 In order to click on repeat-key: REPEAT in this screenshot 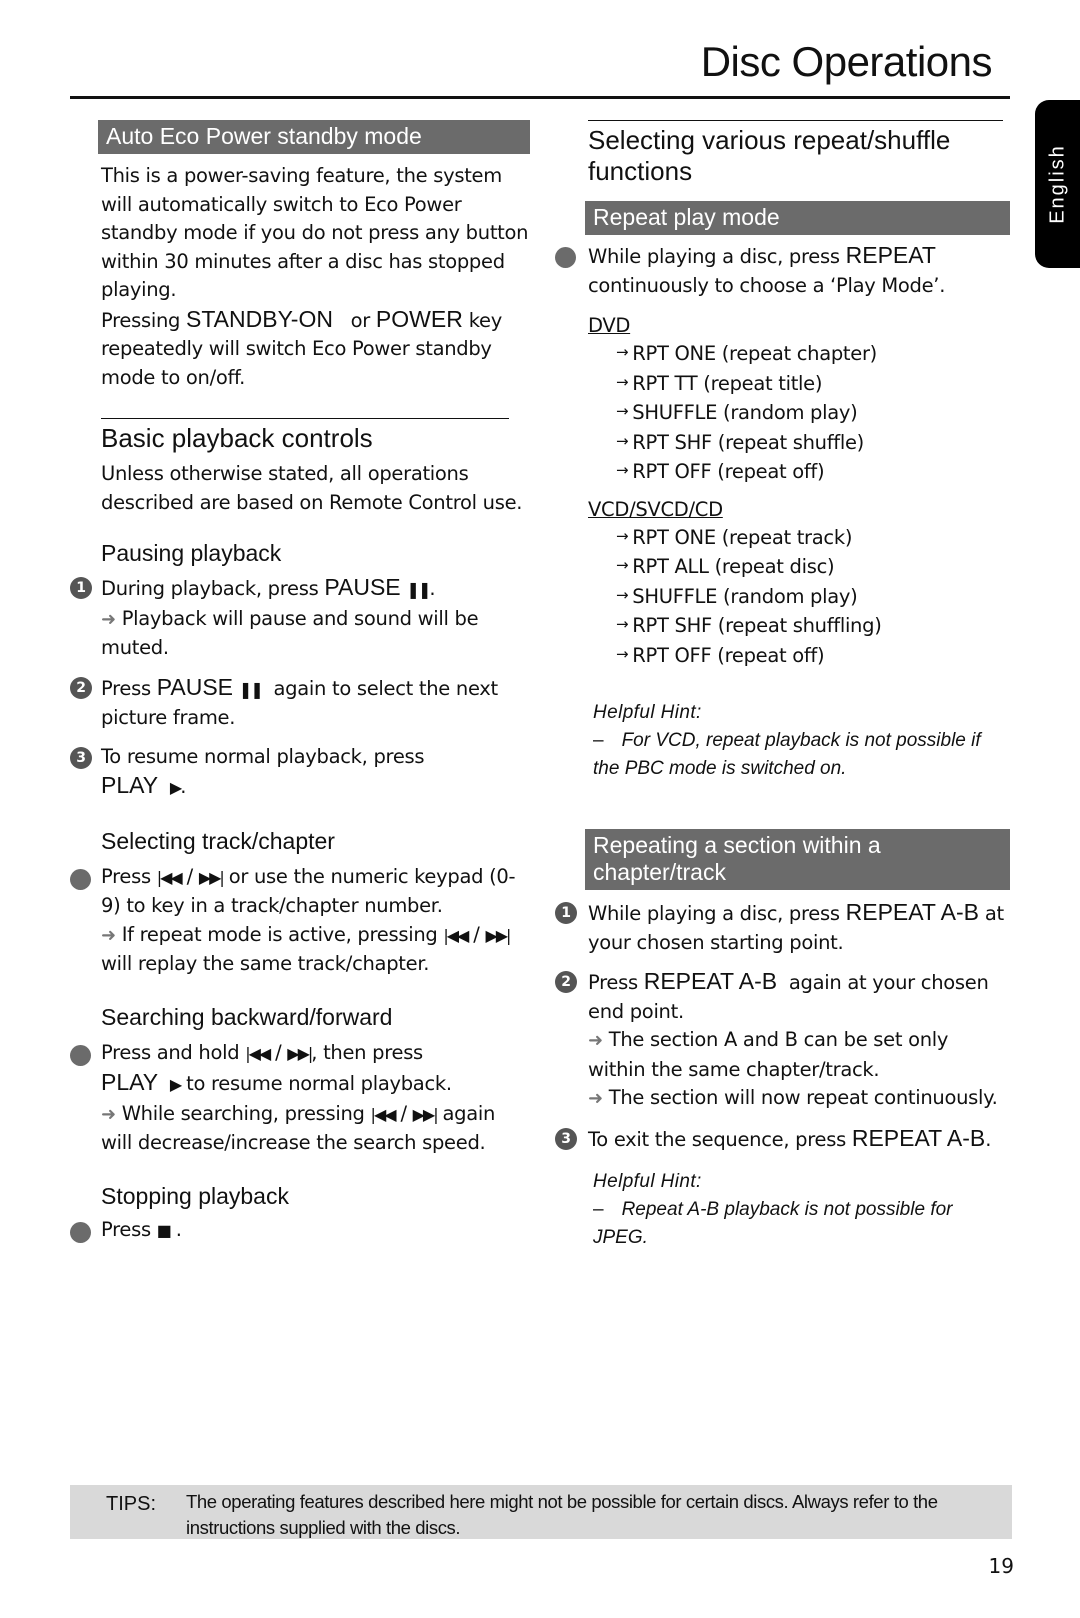, I will do `click(890, 255)`.